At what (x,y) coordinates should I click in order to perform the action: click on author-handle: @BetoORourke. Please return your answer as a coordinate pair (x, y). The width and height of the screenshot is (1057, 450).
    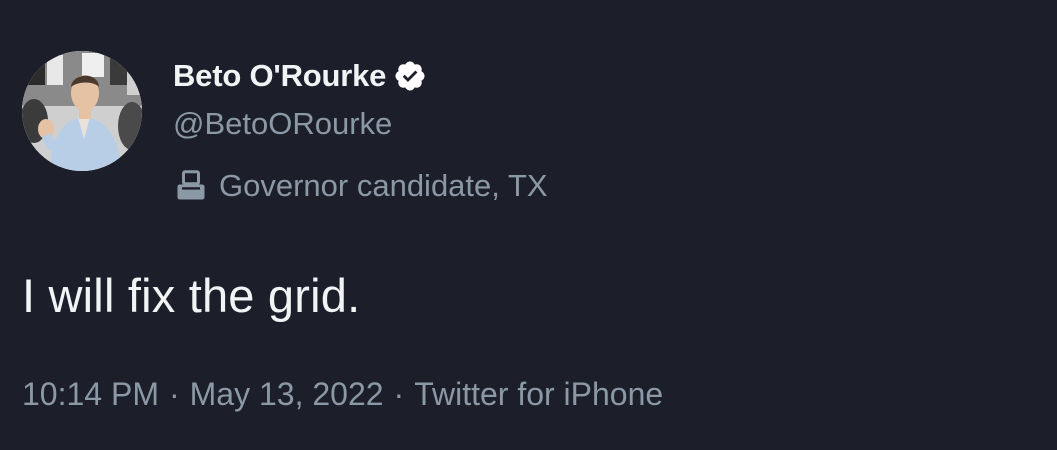
    Looking at the image, I should click on (282, 124).